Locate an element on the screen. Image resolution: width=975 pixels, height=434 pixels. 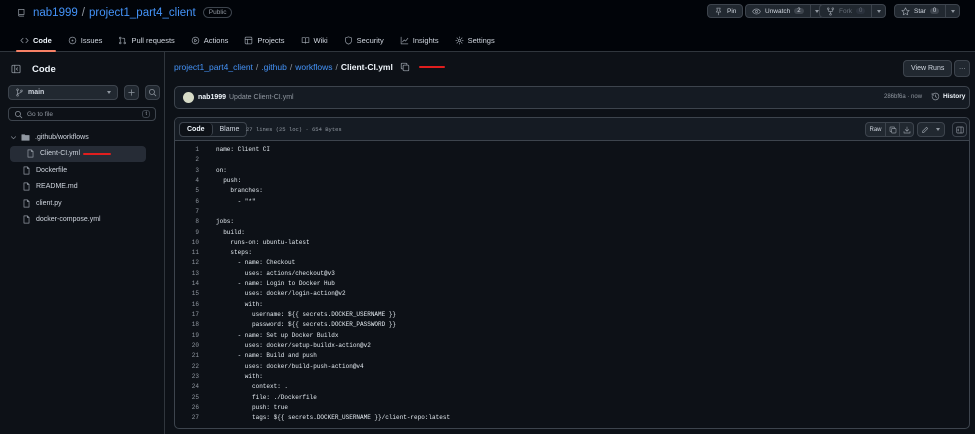
line-number: 8 is located at coordinates (187, 222).